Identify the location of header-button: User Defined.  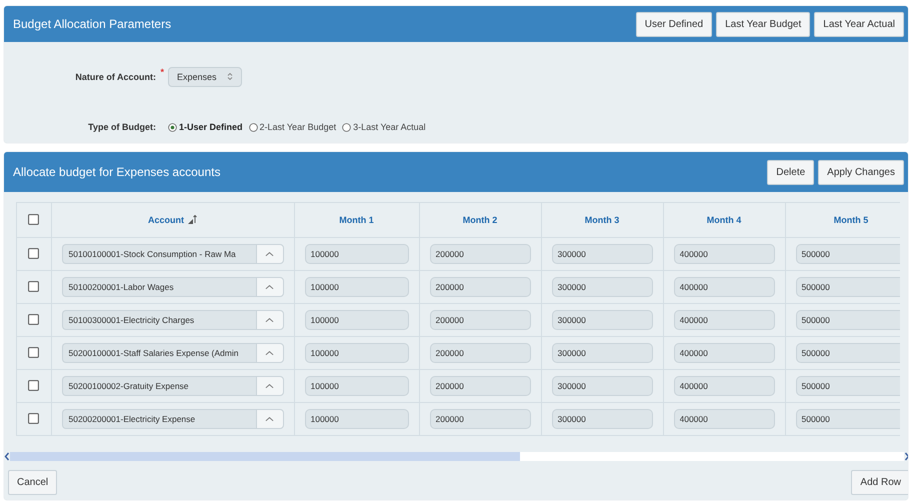
(674, 24).